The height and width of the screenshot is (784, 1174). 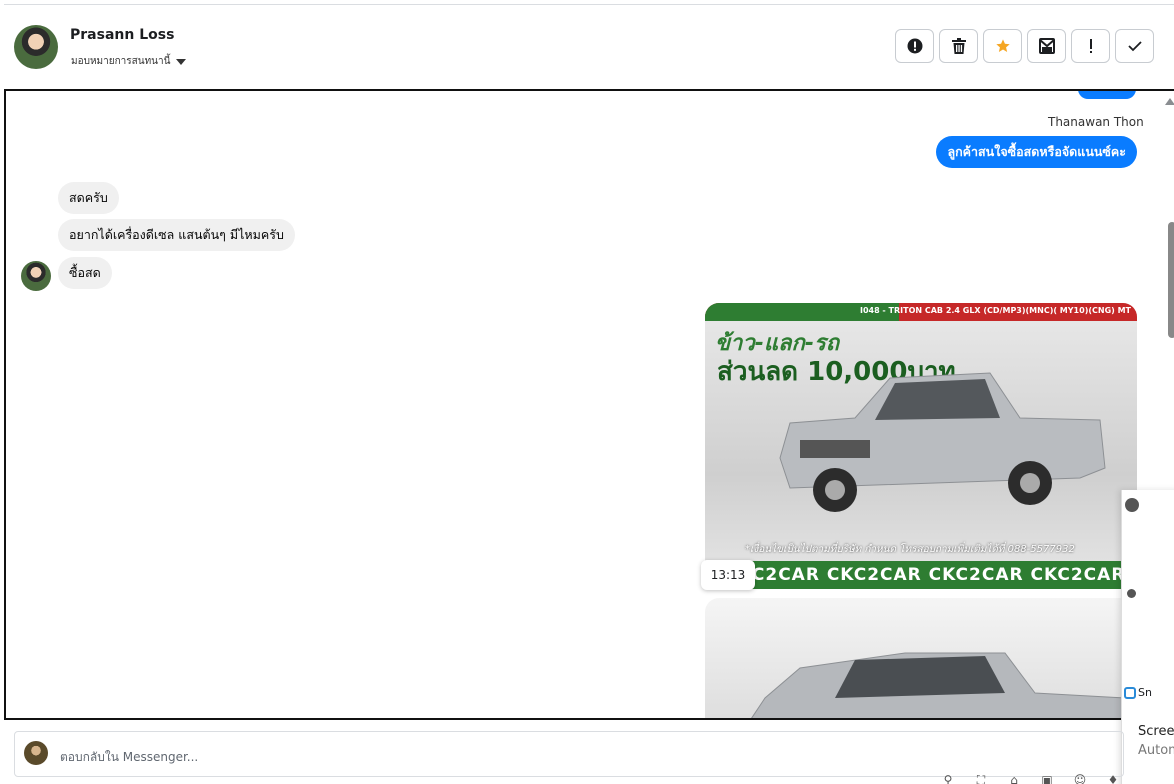 I want to click on previous-outgoing-bubble, so click(x=1107, y=95).